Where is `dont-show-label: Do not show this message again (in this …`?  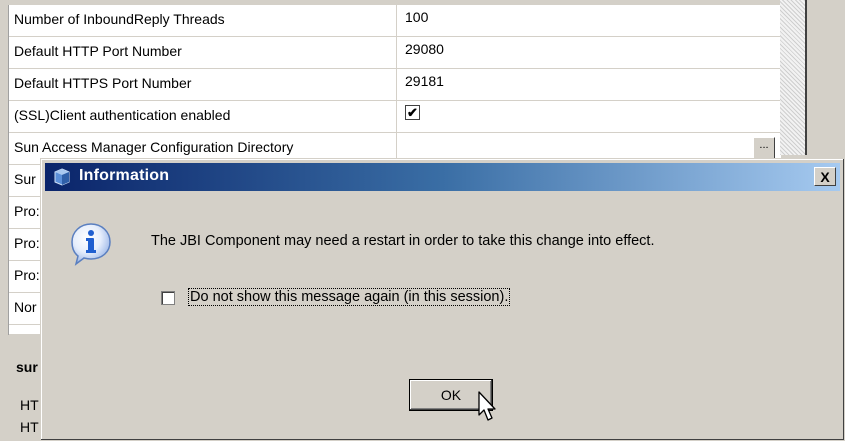
dont-show-label: Do not show this message again (in this … is located at coordinates (349, 297).